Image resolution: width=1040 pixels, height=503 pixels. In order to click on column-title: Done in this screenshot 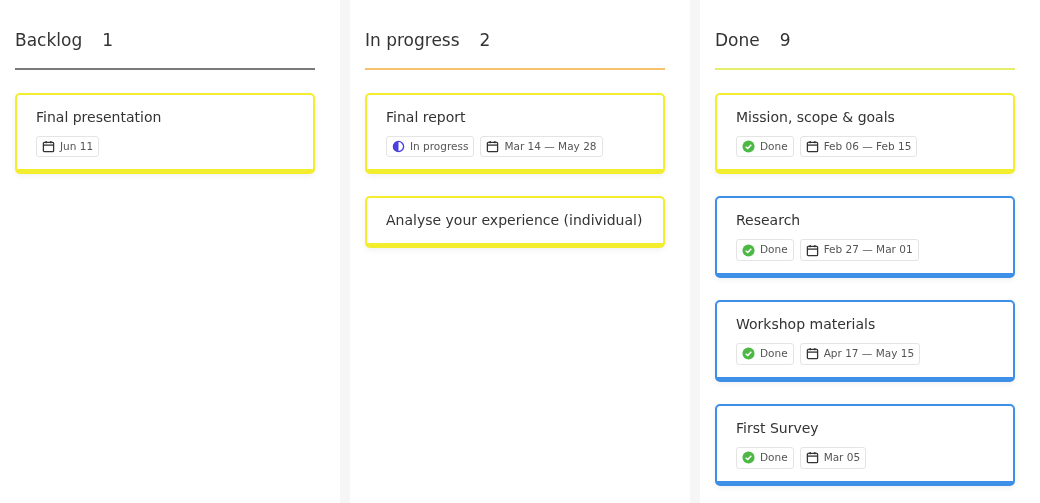, I will do `click(737, 40)`.